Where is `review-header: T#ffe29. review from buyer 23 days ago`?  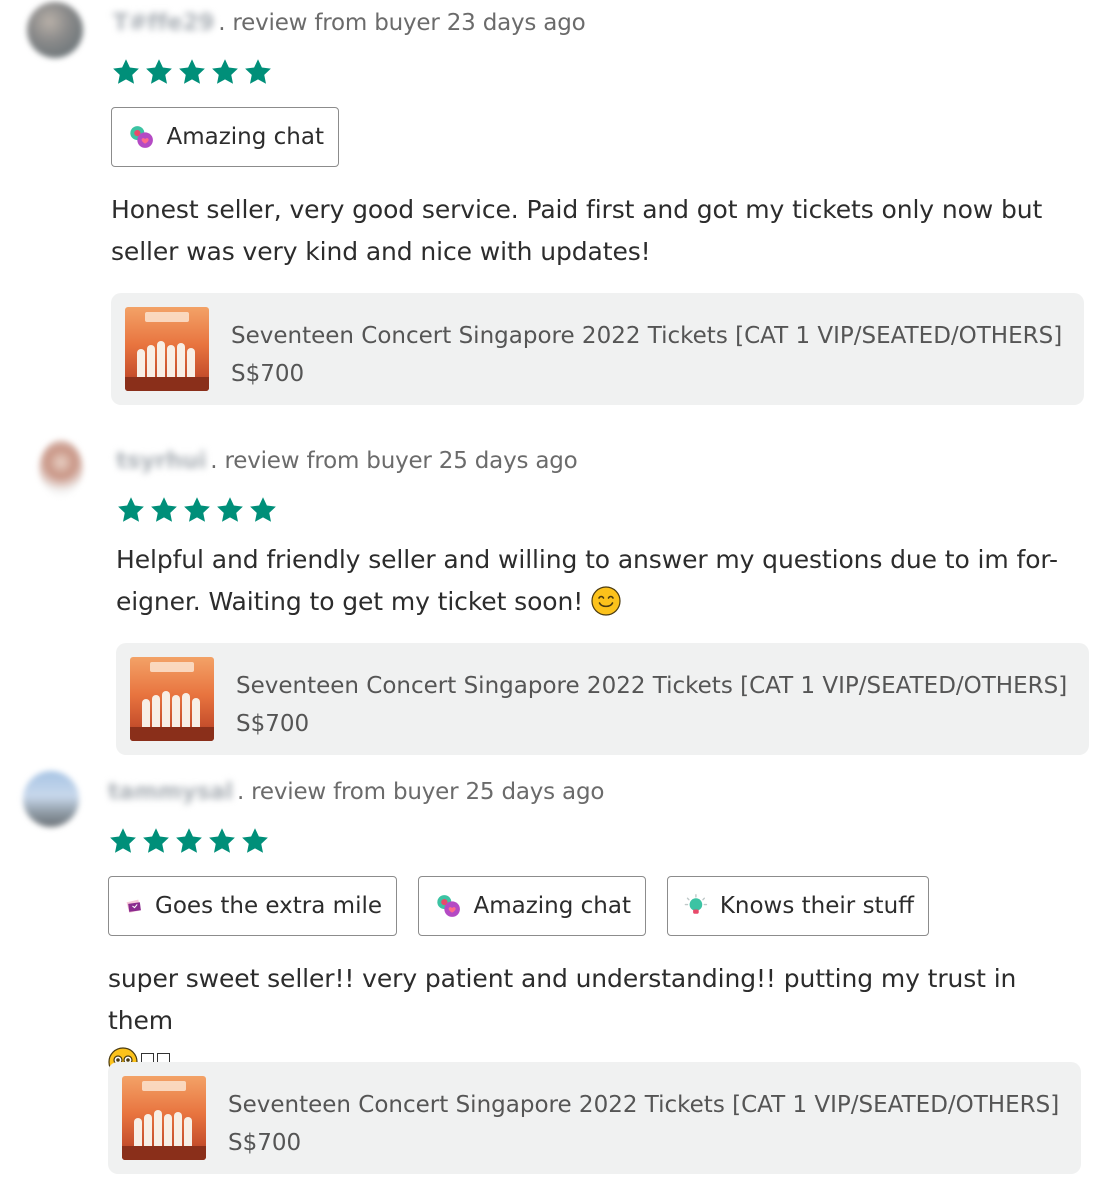
review-header: T#ffe29. review from buyer 23 days ago is located at coordinates (349, 23).